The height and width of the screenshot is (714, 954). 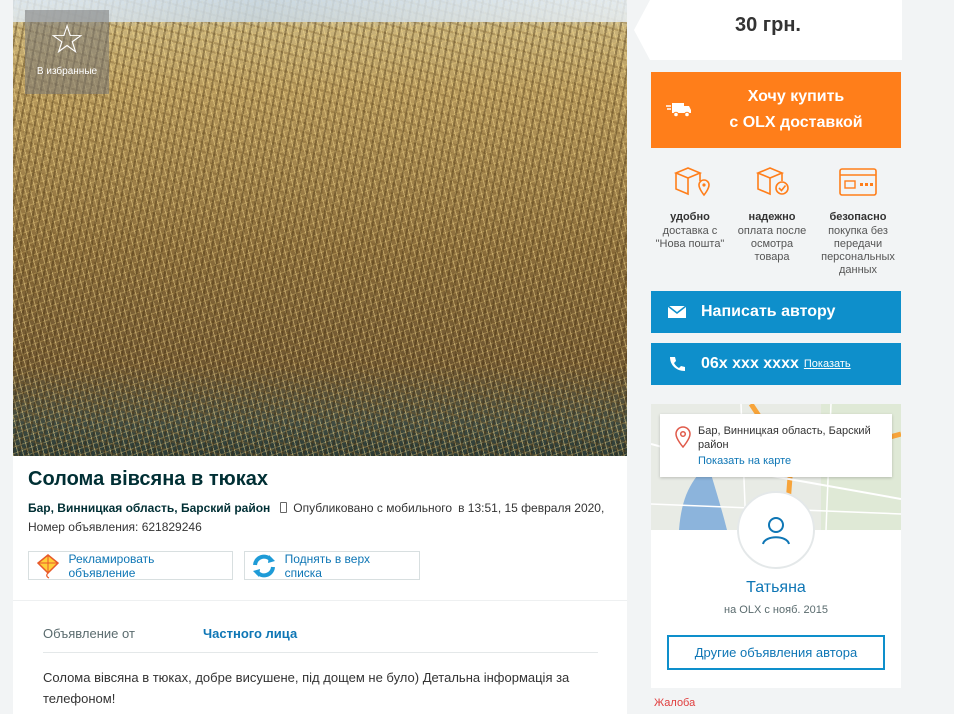 I want to click on user-icon, so click(x=776, y=531).